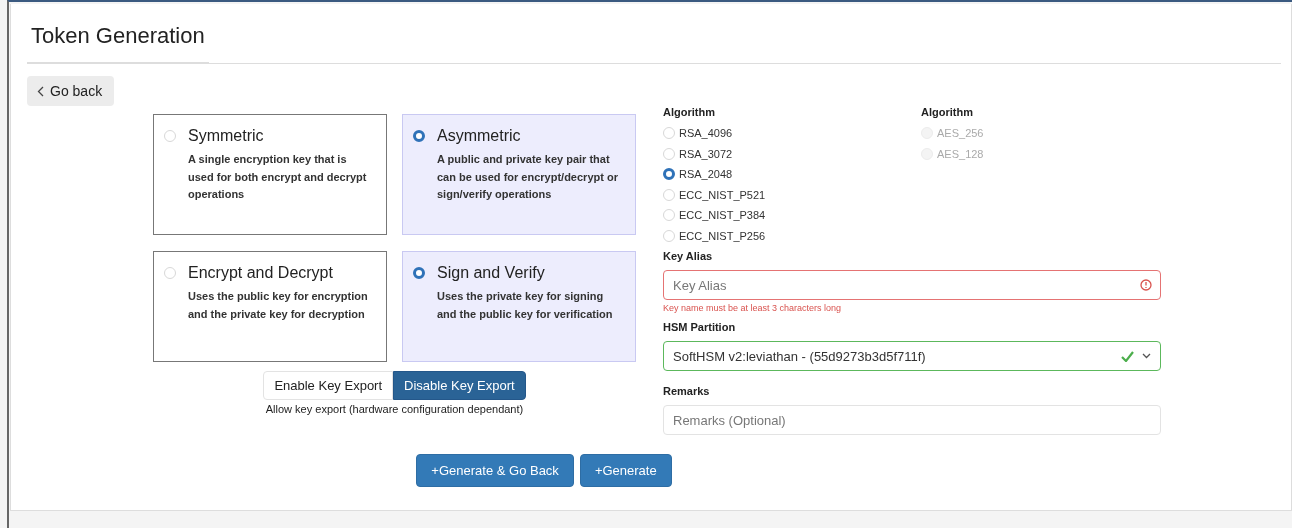 The width and height of the screenshot is (1292, 528). What do you see at coordinates (71, 91) in the screenshot?
I see `back-button: Go back` at bounding box center [71, 91].